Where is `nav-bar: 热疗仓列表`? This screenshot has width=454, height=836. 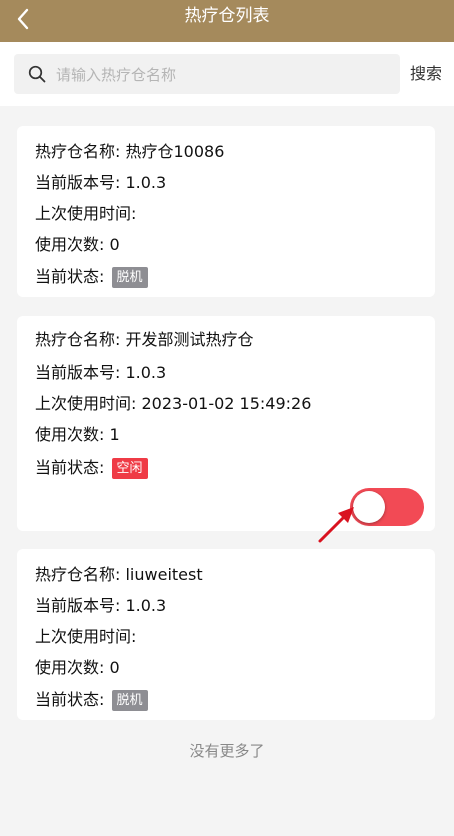
nav-bar: 热疗仓列表 is located at coordinates (227, 21).